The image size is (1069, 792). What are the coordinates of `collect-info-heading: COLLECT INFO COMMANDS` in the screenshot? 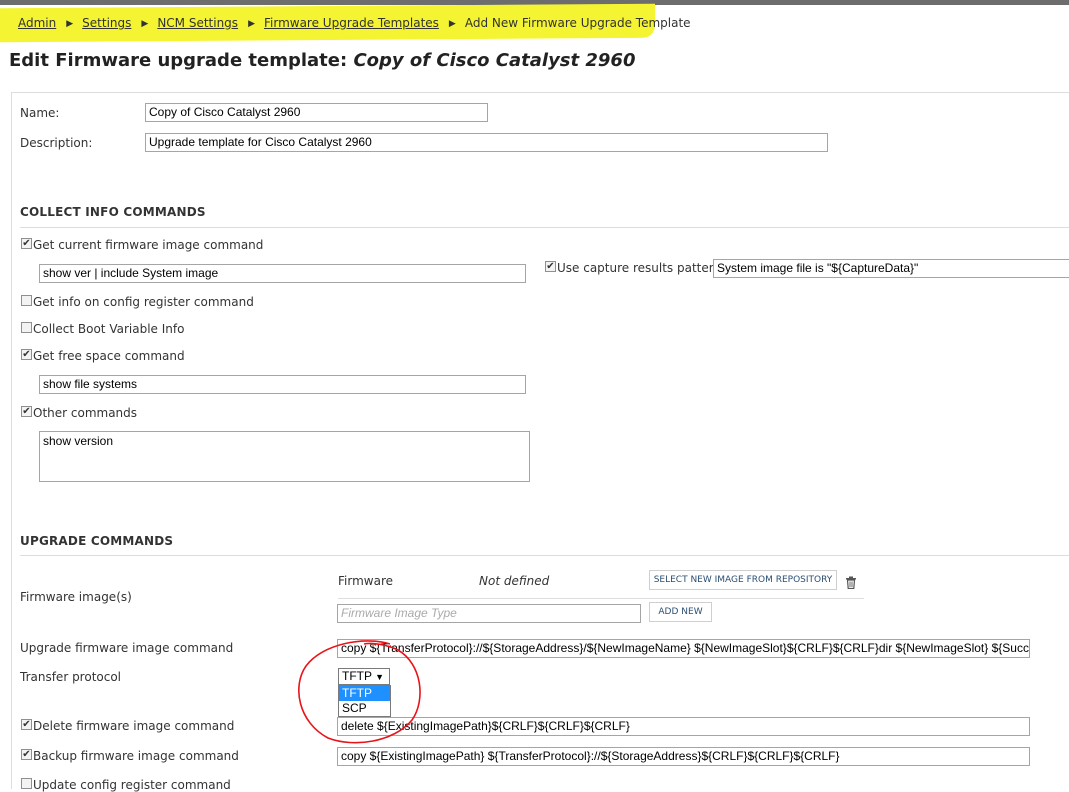 It's located at (113, 212).